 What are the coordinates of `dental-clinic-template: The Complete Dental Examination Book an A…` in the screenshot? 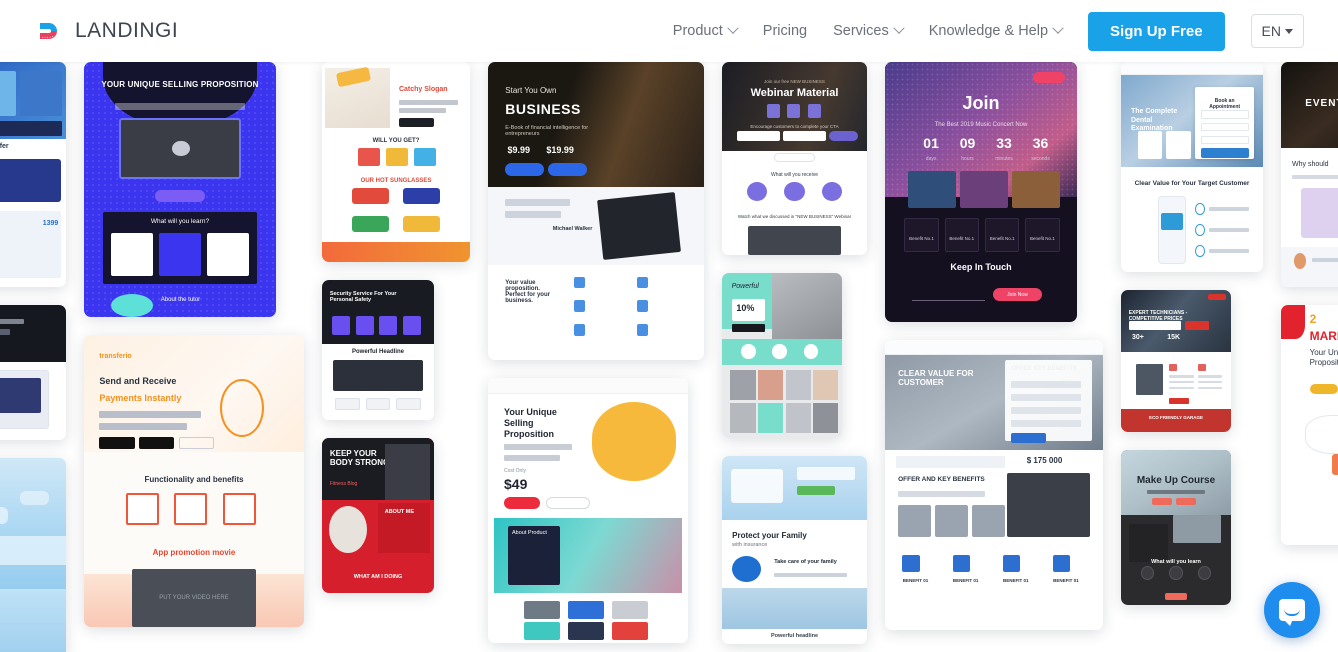 It's located at (1192, 167).